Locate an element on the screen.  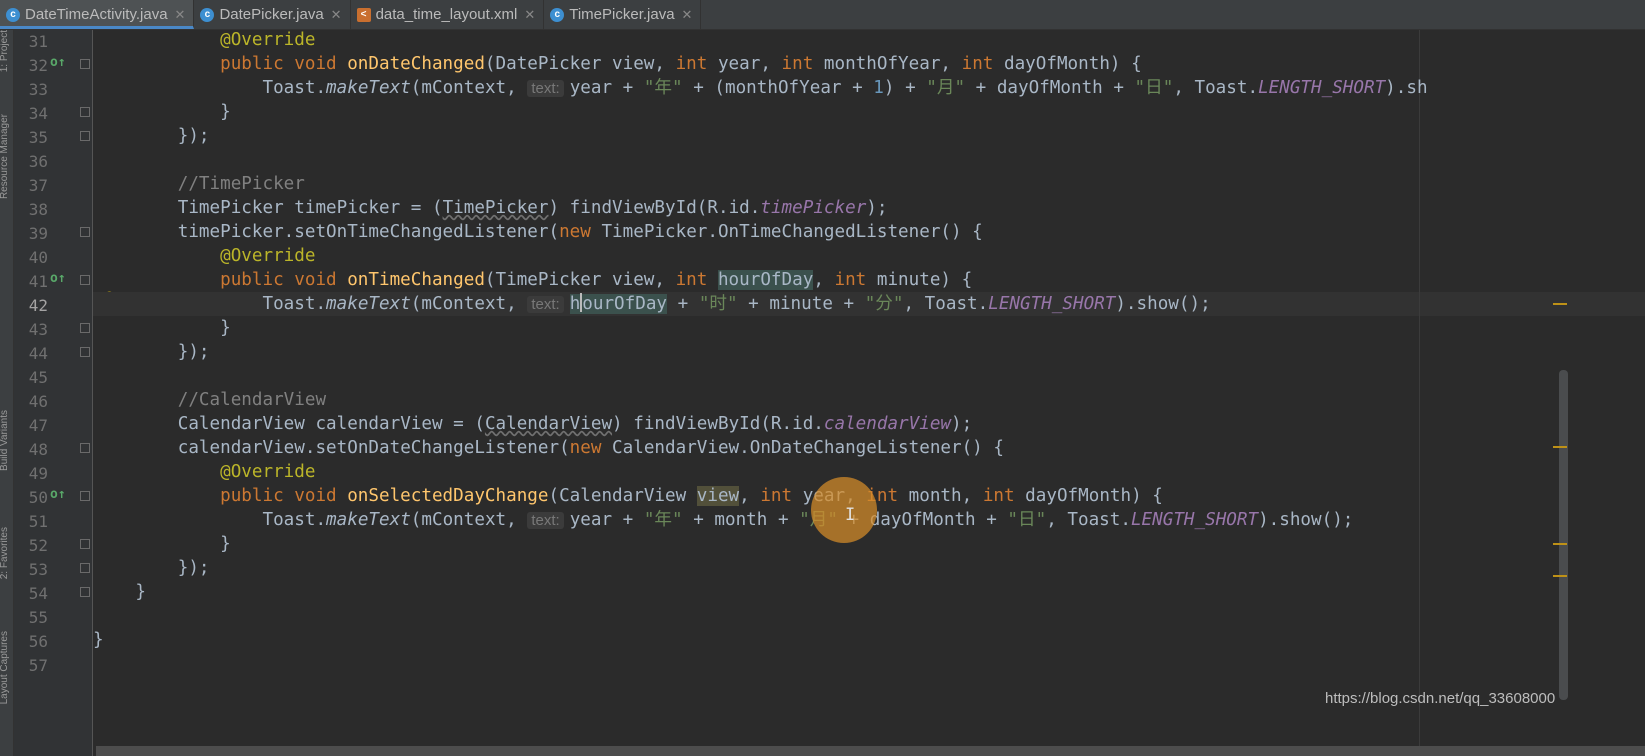
horizontal-scrollbar is located at coordinates (870, 751).